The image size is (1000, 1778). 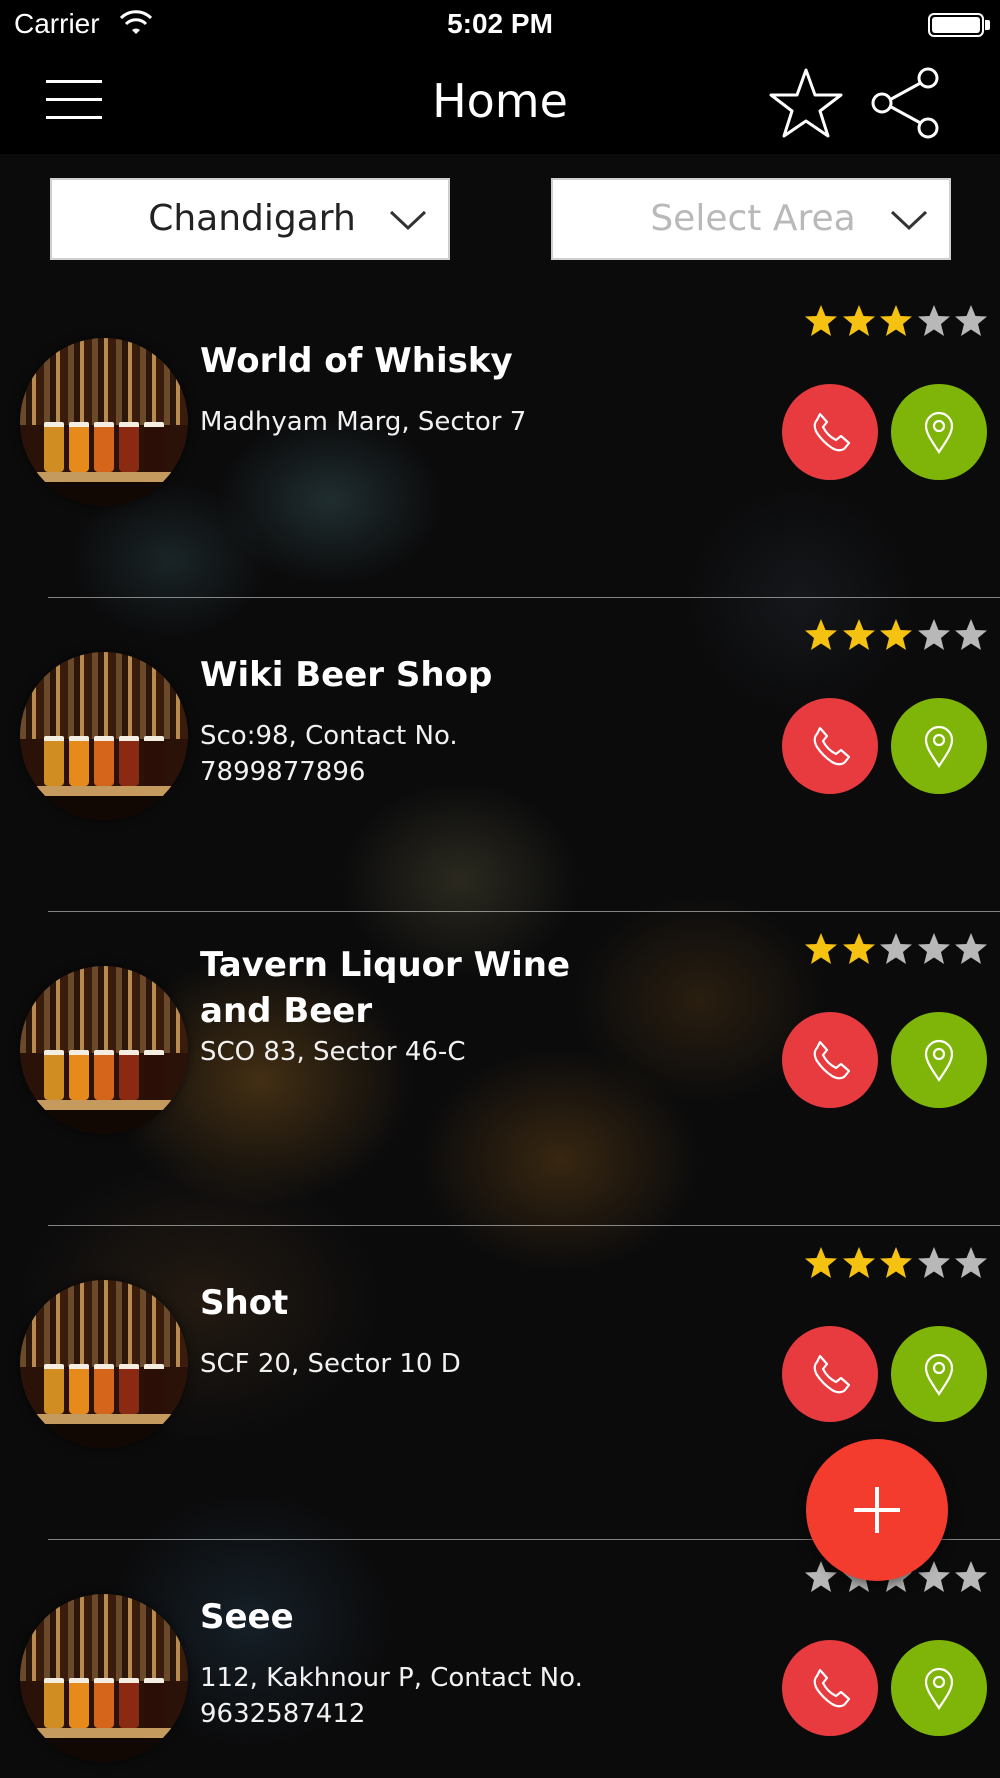 What do you see at coordinates (905, 103) in the screenshot?
I see `share-icon` at bounding box center [905, 103].